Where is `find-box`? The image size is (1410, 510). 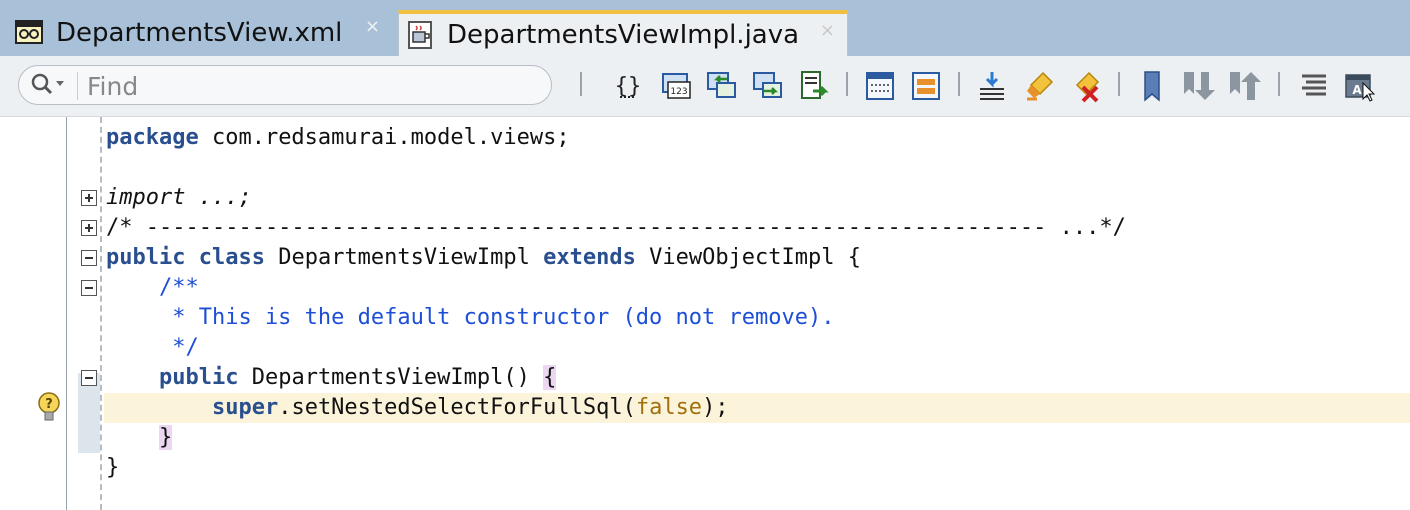 find-box is located at coordinates (285, 85).